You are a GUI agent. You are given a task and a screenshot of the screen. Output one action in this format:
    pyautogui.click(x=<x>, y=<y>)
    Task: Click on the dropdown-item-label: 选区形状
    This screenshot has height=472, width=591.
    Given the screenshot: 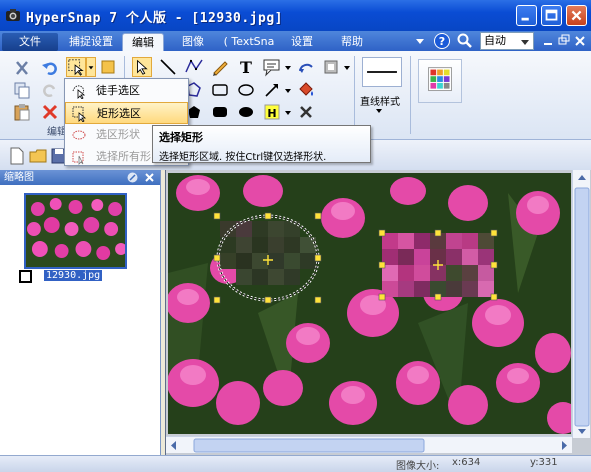 What is the action you would take?
    pyautogui.click(x=118, y=134)
    